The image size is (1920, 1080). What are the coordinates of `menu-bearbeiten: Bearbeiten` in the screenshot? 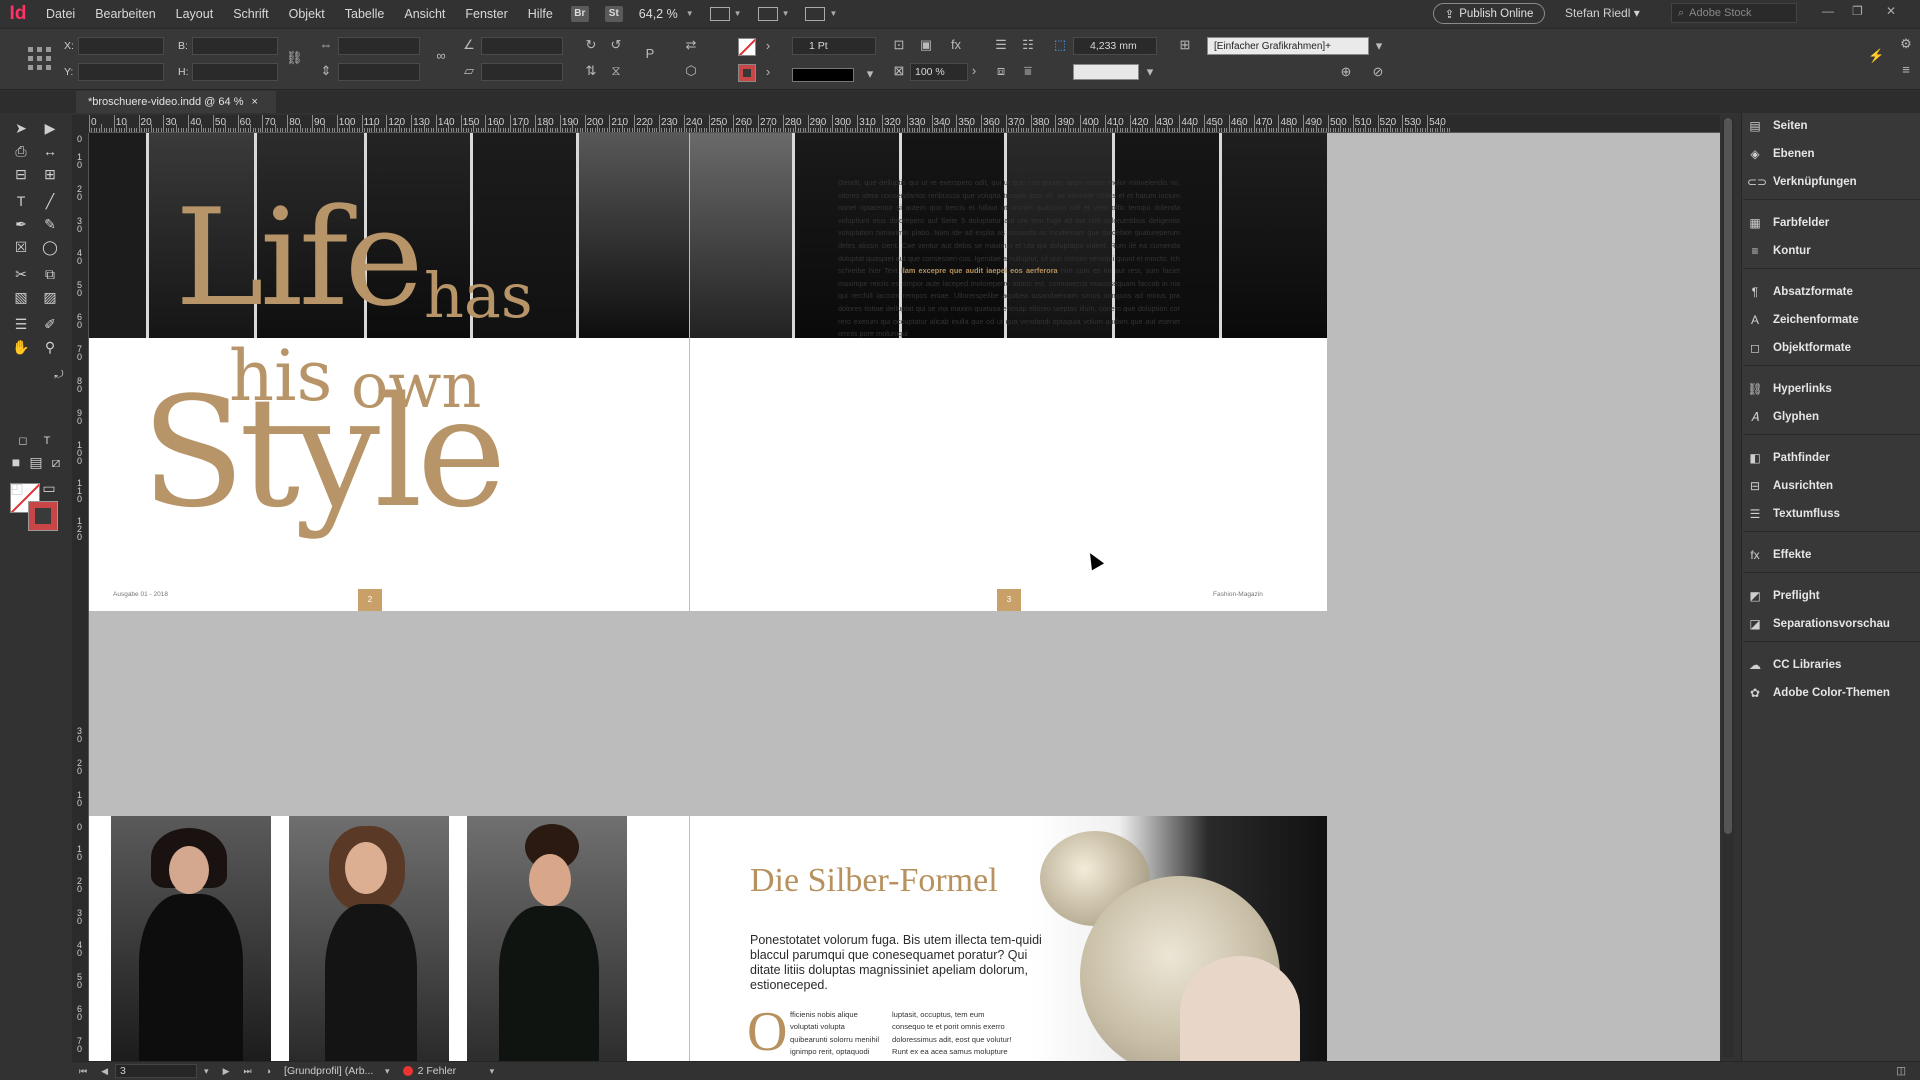 It's located at (125, 14).